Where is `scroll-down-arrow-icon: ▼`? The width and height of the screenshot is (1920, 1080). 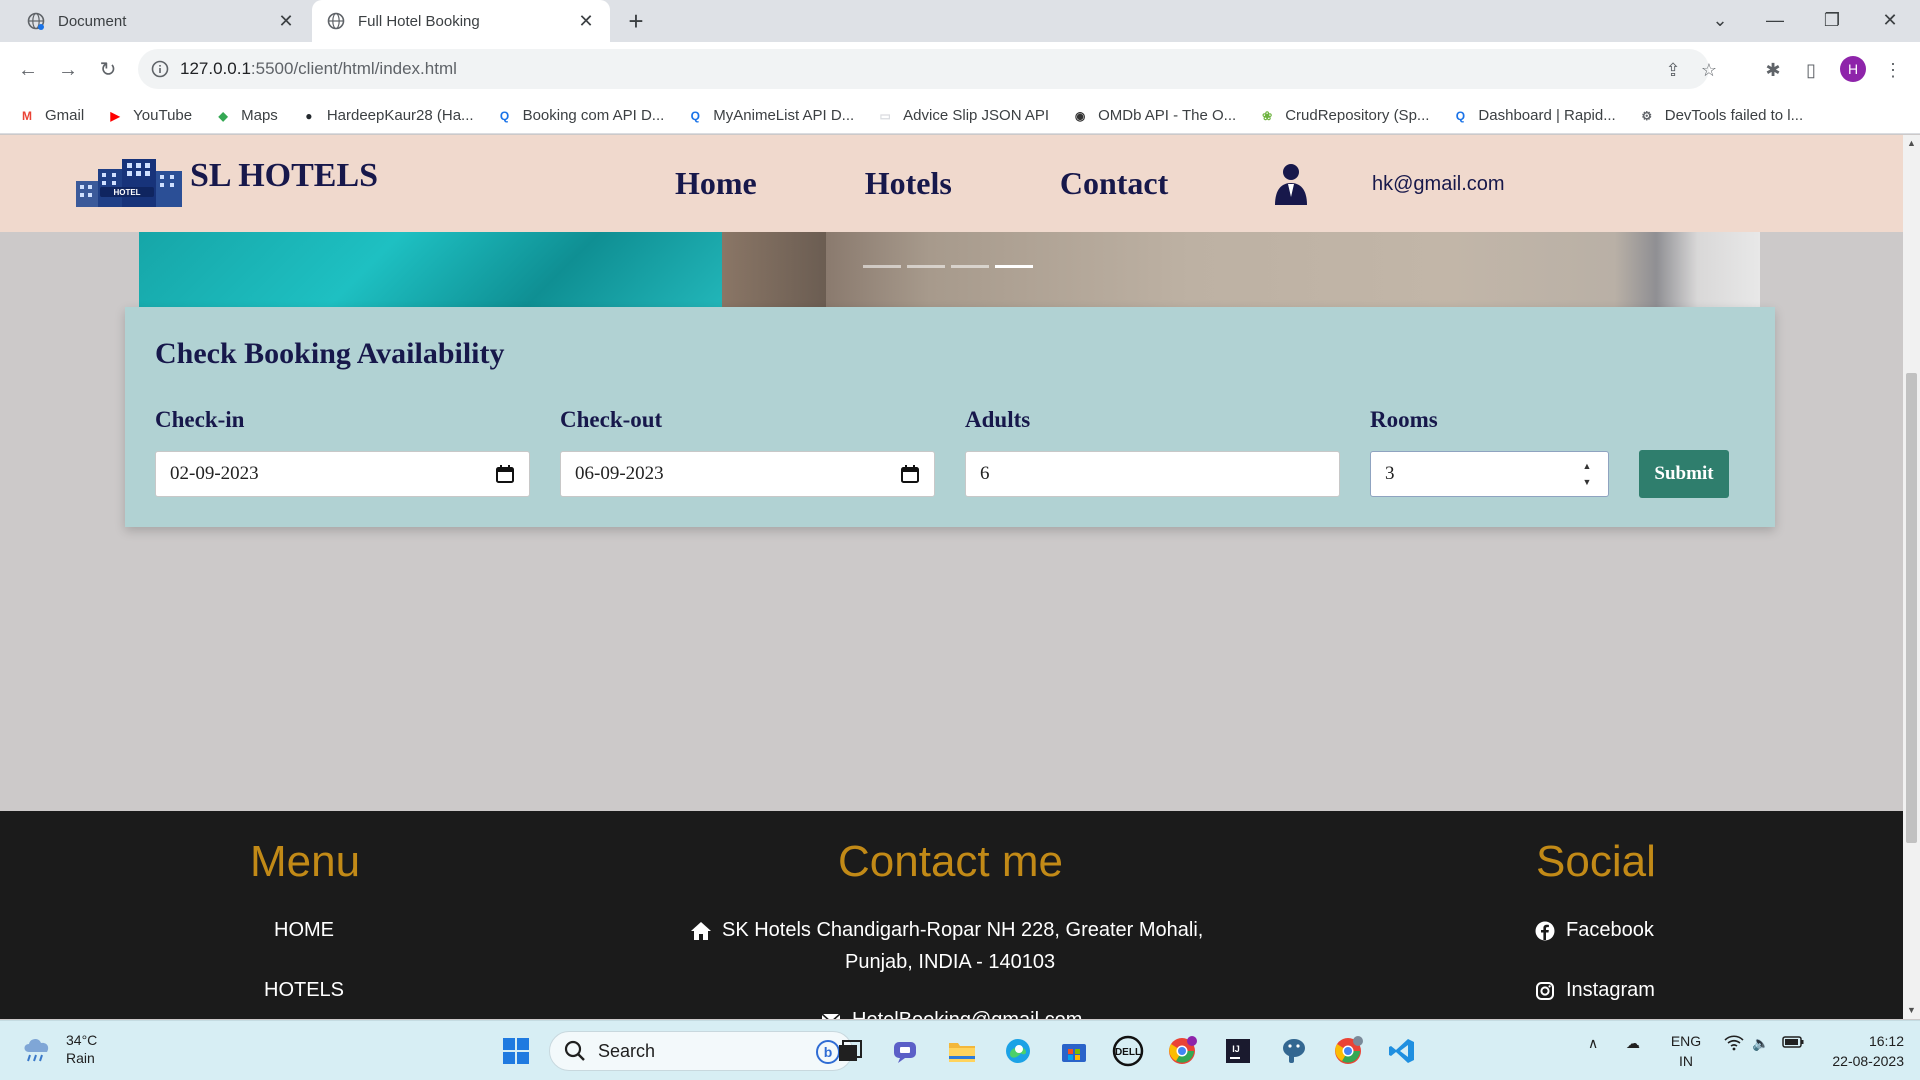 scroll-down-arrow-icon: ▼ is located at coordinates (1911, 1010).